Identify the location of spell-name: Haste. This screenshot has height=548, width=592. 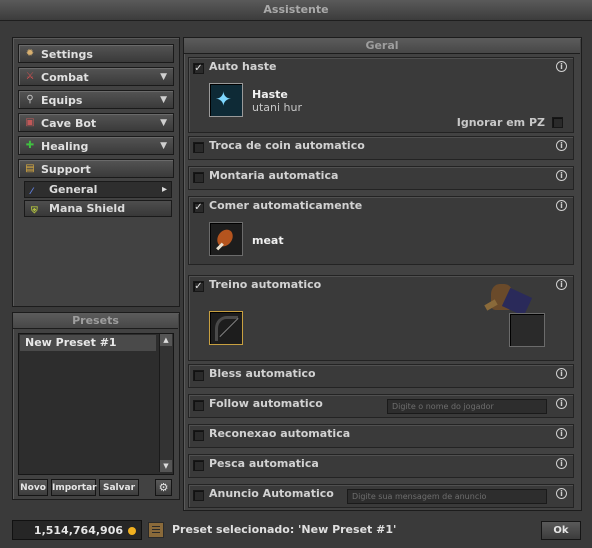
(270, 94).